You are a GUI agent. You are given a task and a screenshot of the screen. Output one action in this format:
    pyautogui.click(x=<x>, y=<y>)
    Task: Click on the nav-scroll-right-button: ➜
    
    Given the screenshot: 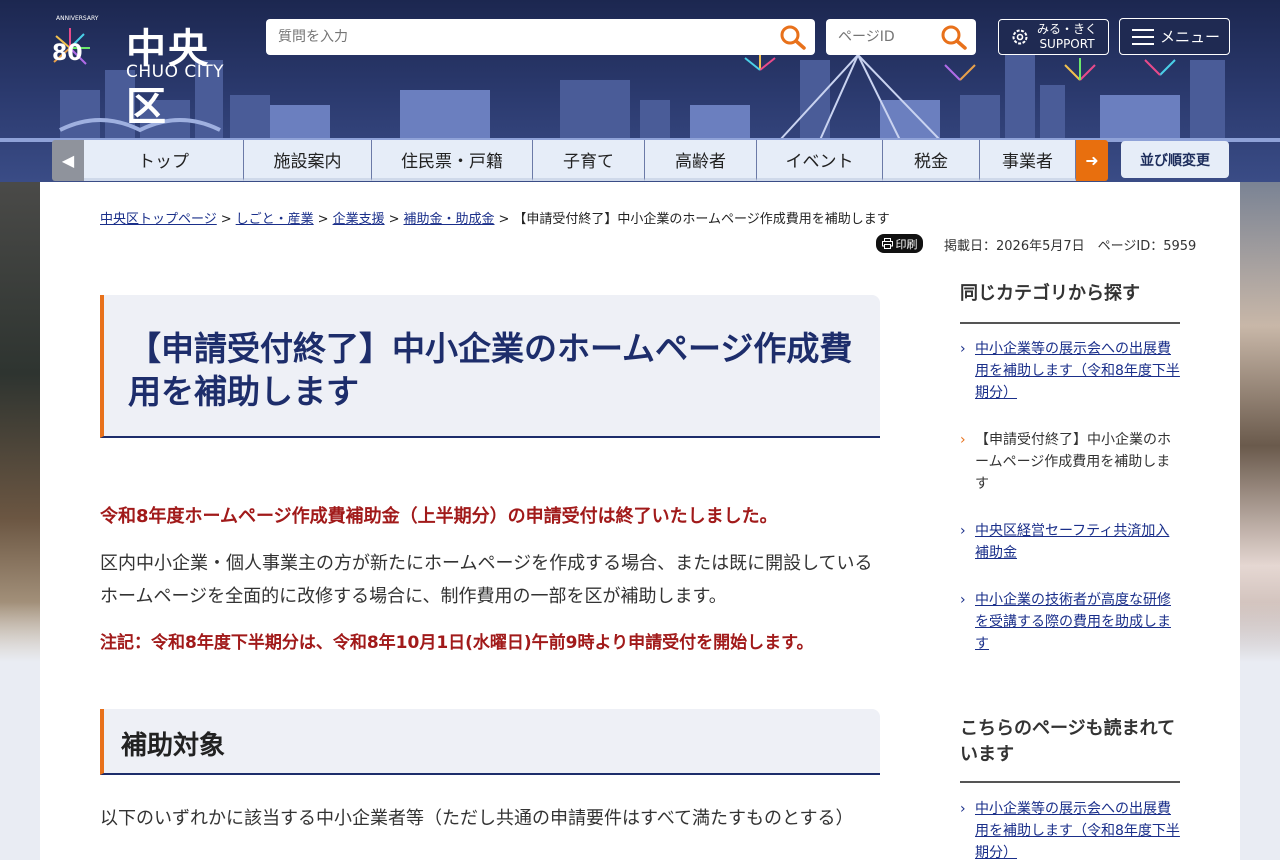 What is the action you would take?
    pyautogui.click(x=1092, y=160)
    